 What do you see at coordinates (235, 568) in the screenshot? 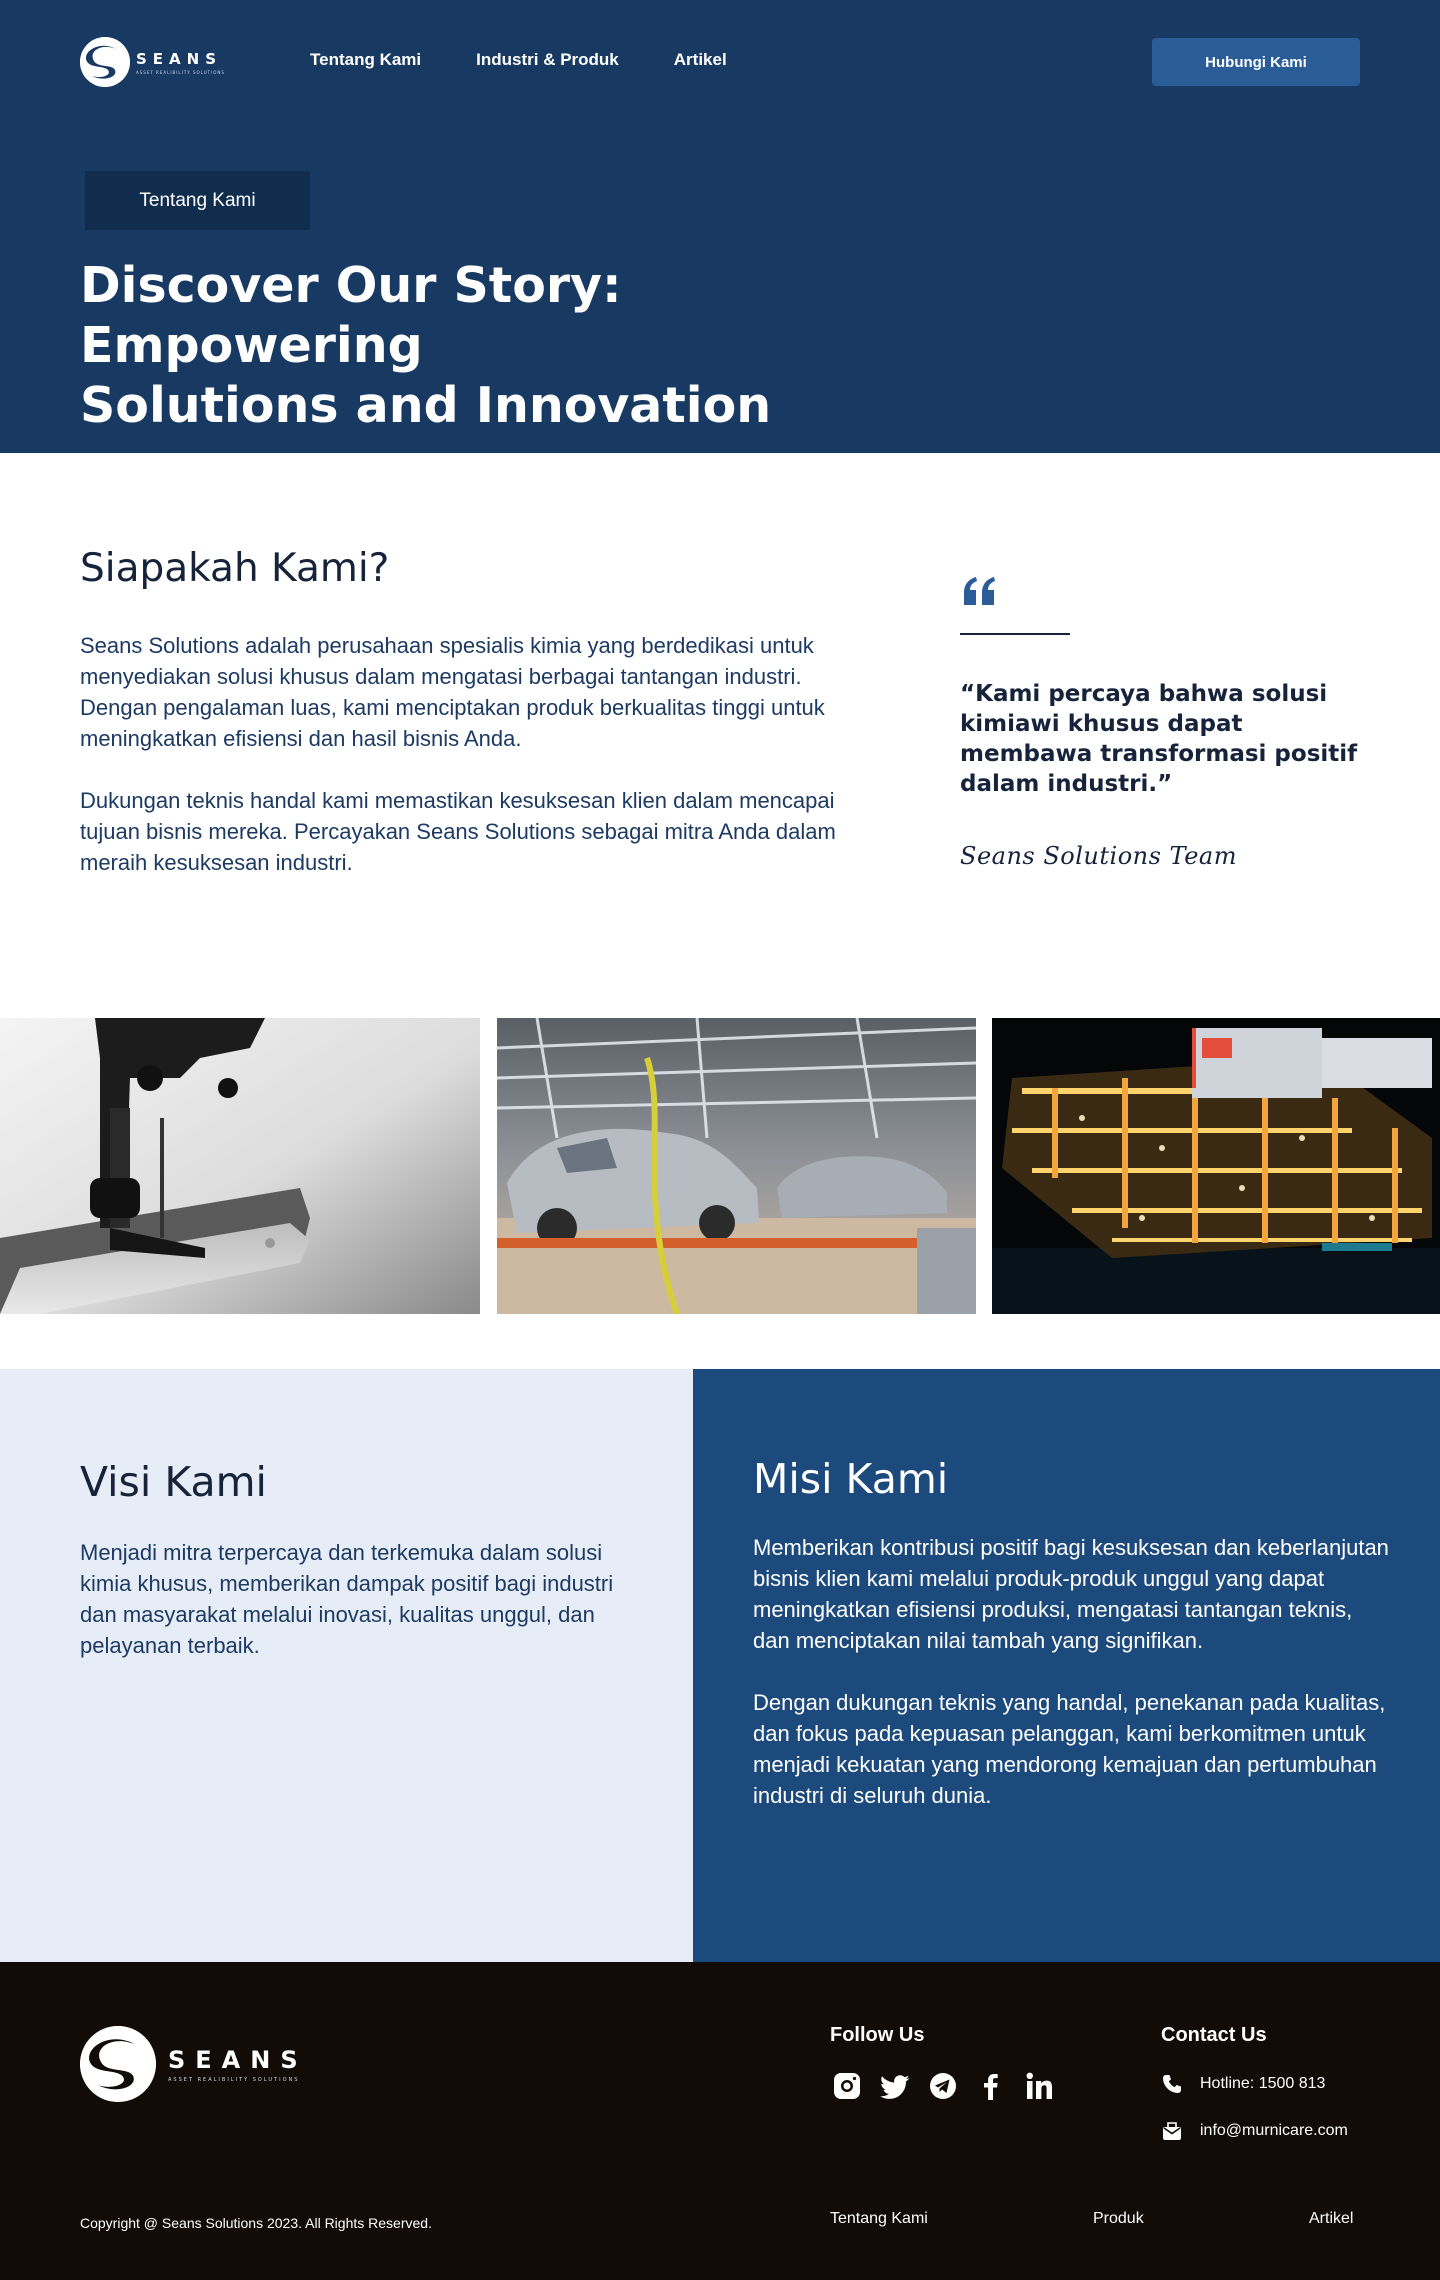
I see `about-title: Siapakah Kami?` at bounding box center [235, 568].